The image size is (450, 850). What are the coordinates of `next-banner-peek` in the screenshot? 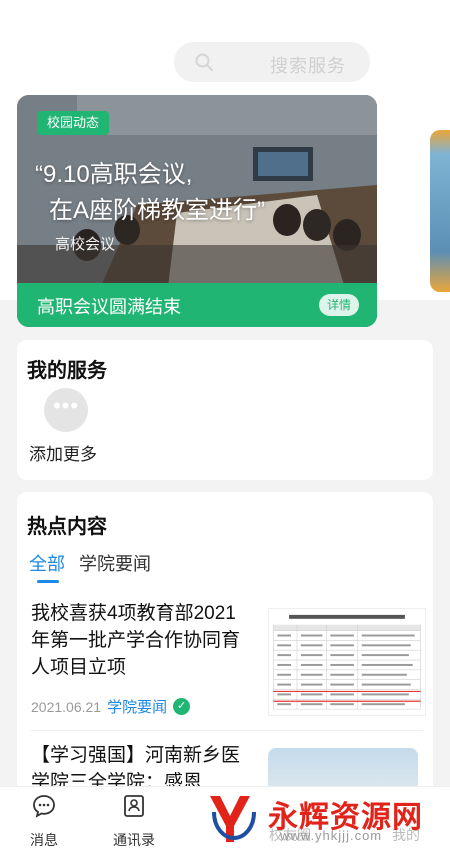 It's located at (440, 211).